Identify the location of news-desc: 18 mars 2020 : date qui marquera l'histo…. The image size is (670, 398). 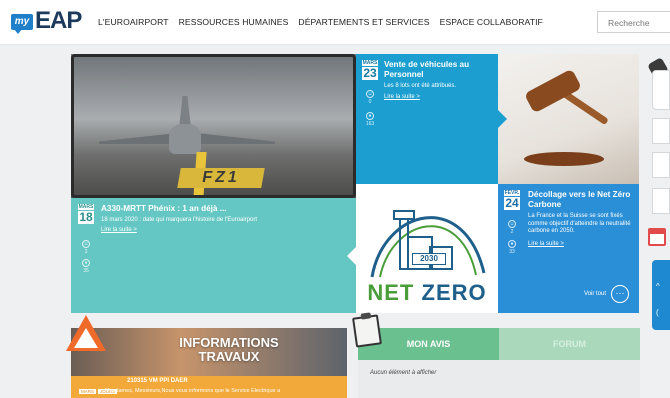
(179, 220).